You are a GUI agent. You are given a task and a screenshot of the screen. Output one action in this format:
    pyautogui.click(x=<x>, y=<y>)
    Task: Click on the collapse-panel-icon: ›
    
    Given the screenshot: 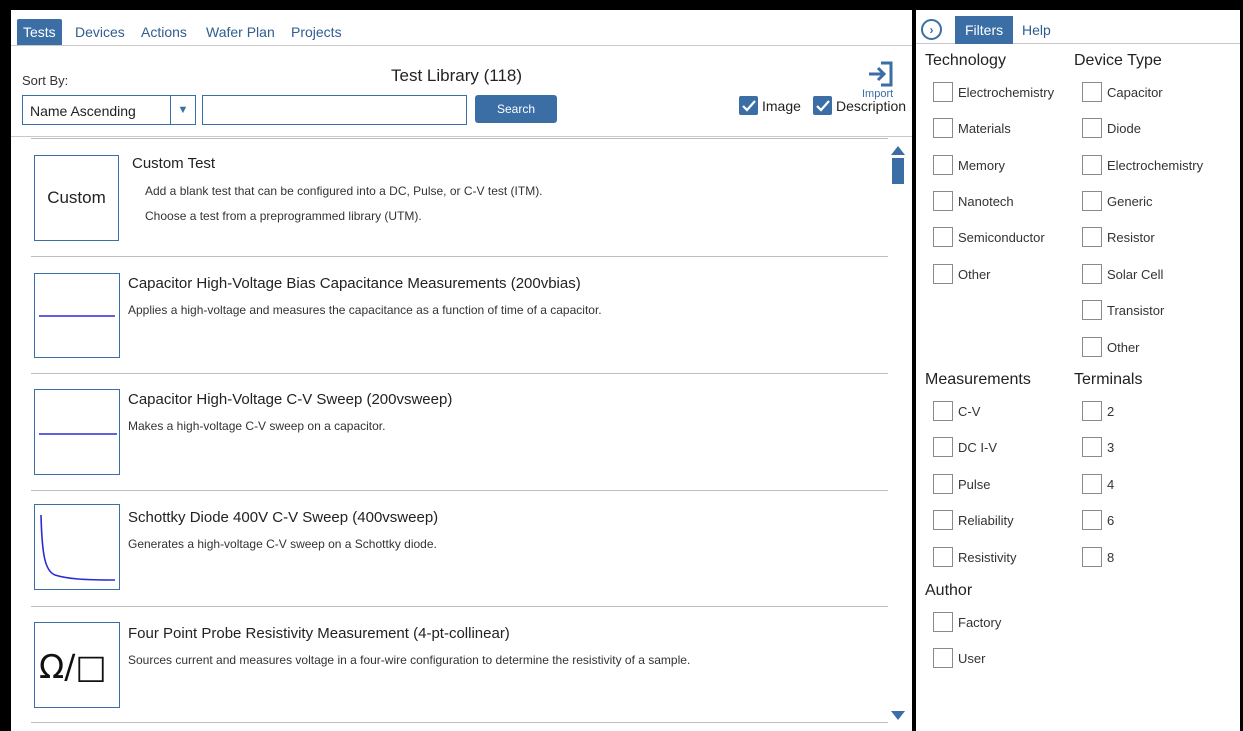 What is the action you would take?
    pyautogui.click(x=931, y=29)
    